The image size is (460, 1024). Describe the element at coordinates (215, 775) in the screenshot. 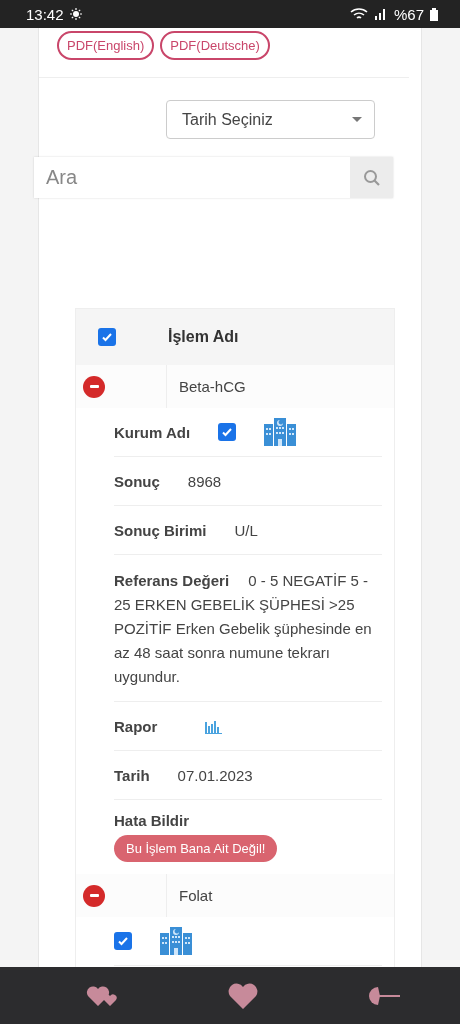

I see `field-value: 07.01.2023` at that location.